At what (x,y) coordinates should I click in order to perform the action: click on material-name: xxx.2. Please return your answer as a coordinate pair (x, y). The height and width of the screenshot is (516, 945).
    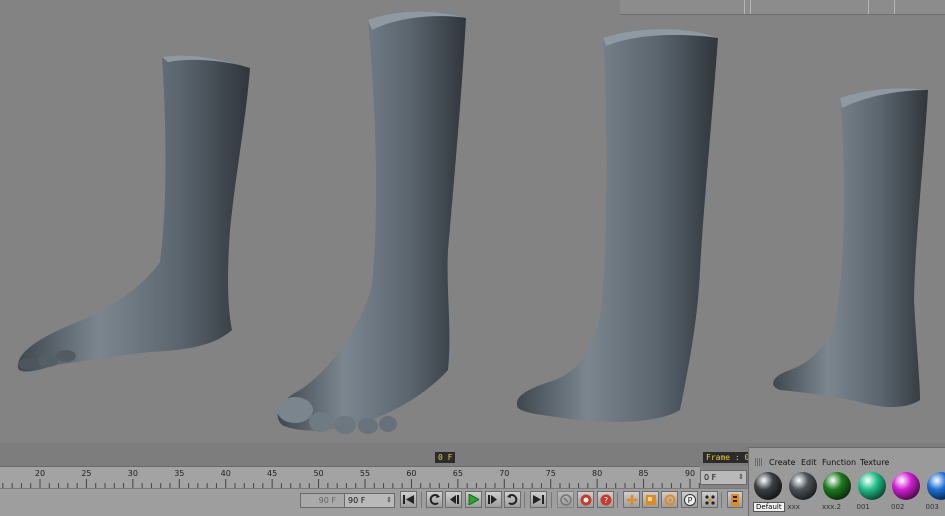
    Looking at the image, I should click on (831, 507).